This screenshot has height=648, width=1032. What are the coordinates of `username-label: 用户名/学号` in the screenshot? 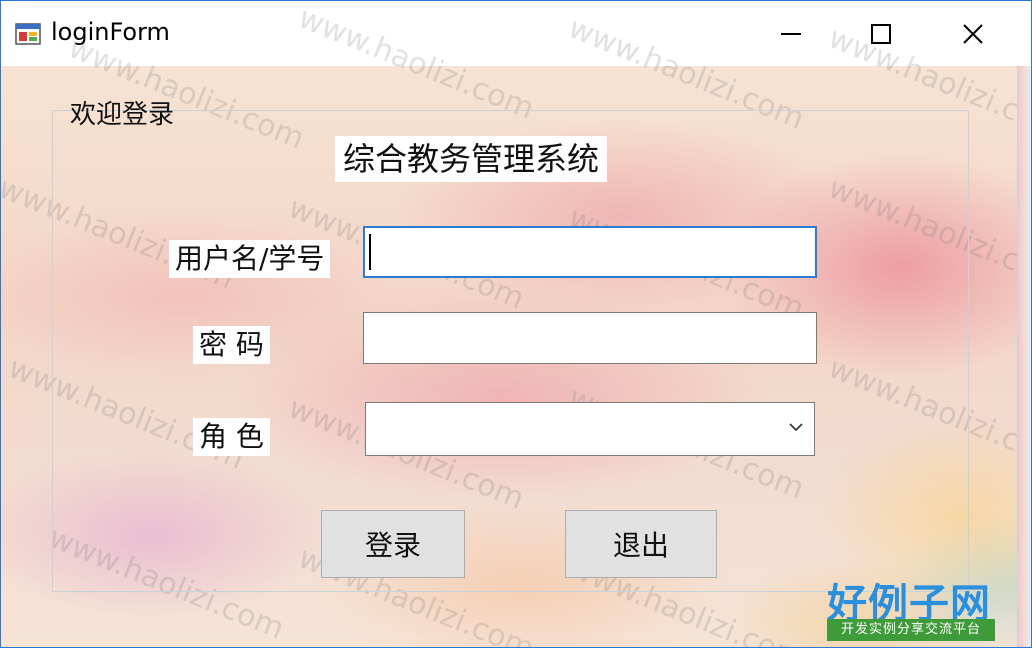 It's located at (250, 259).